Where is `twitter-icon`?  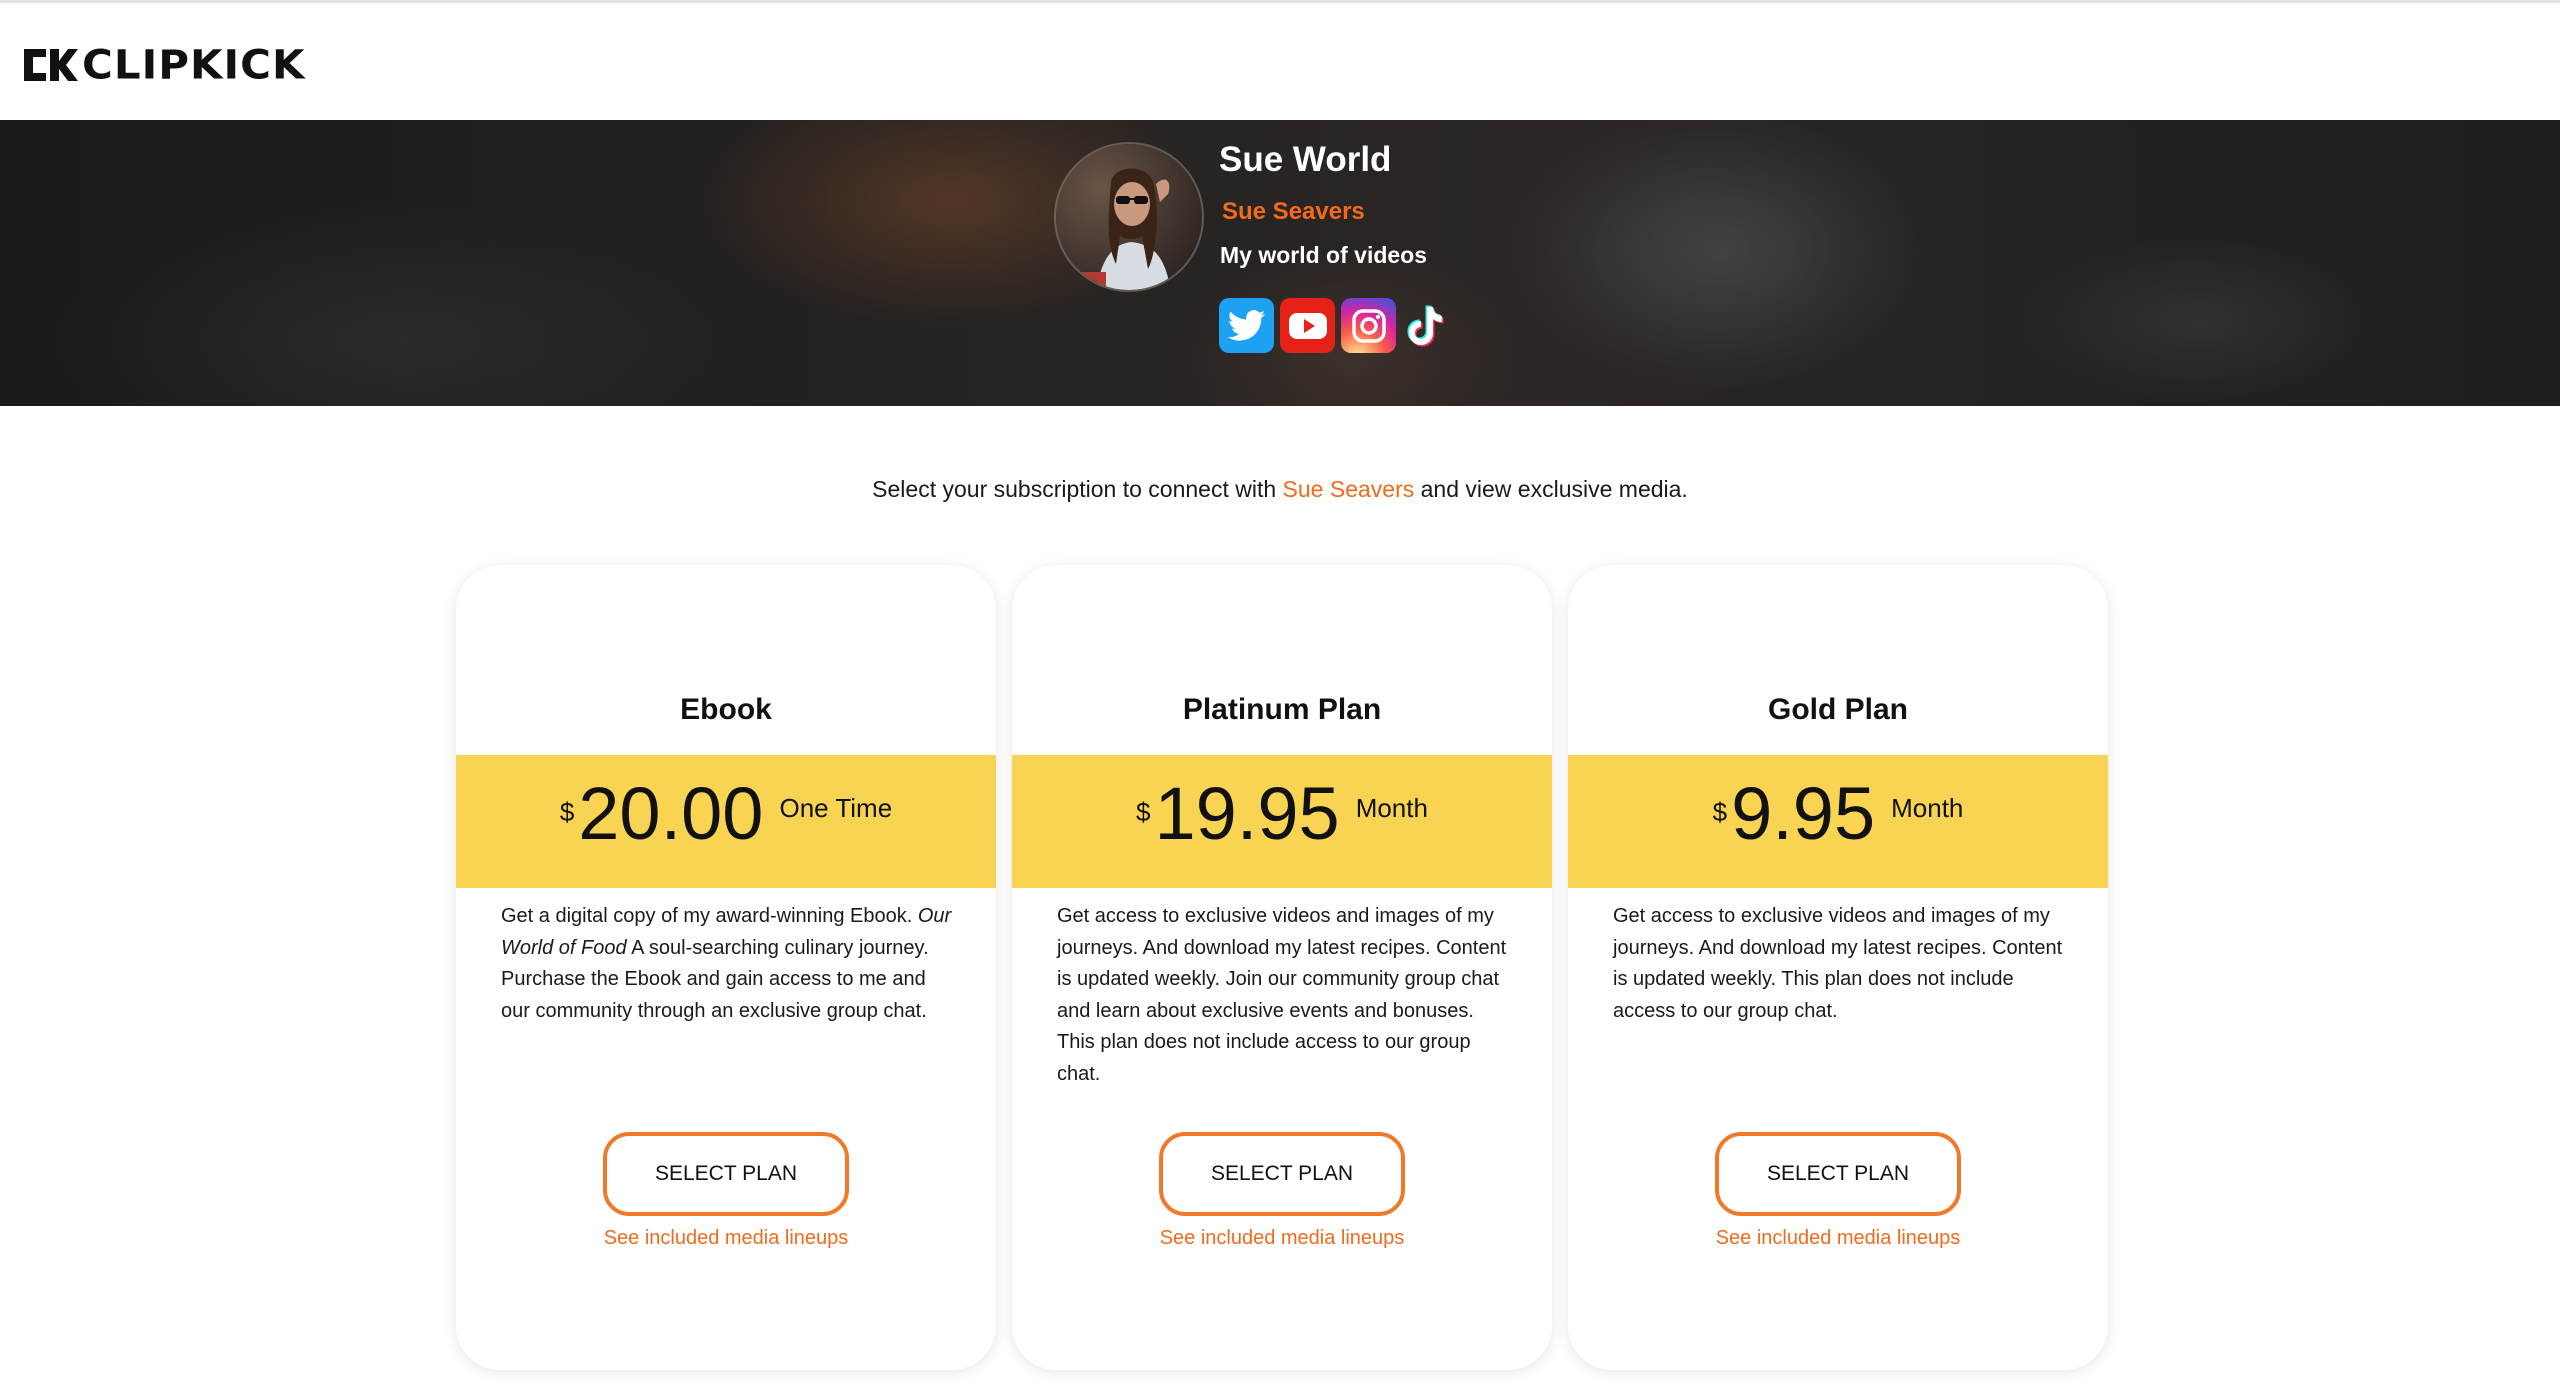 twitter-icon is located at coordinates (1246, 325).